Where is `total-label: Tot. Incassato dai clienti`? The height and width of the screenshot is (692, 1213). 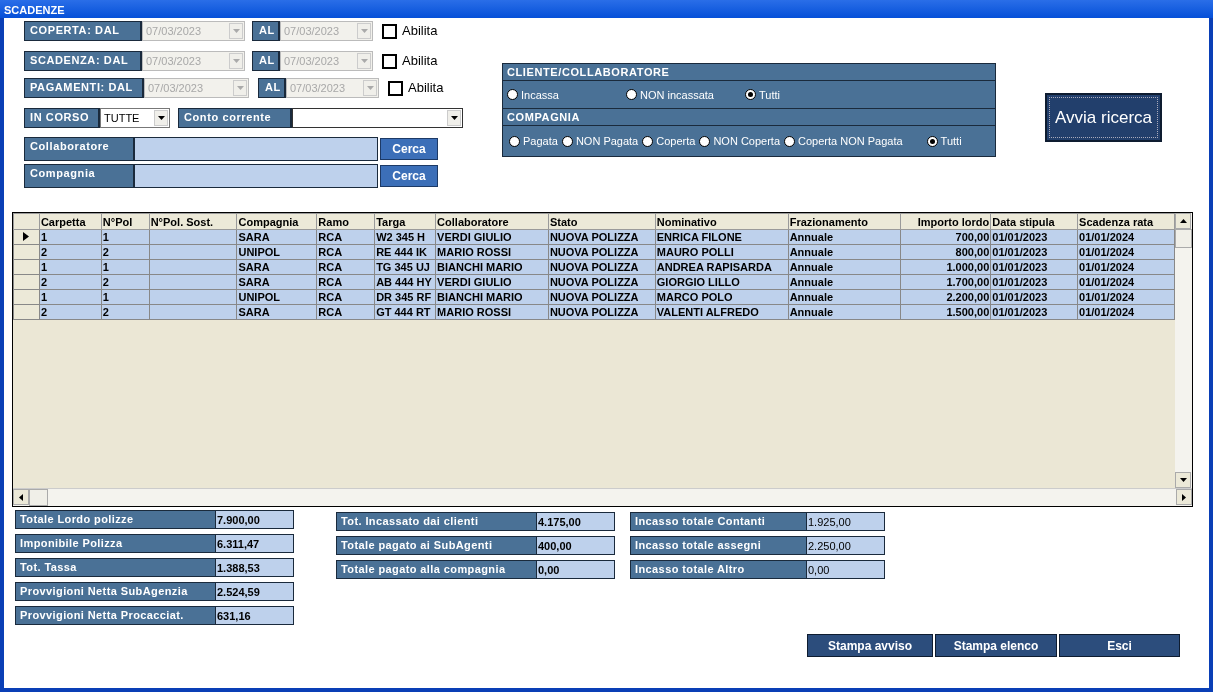 total-label: Tot. Incassato dai clienti is located at coordinates (436, 521).